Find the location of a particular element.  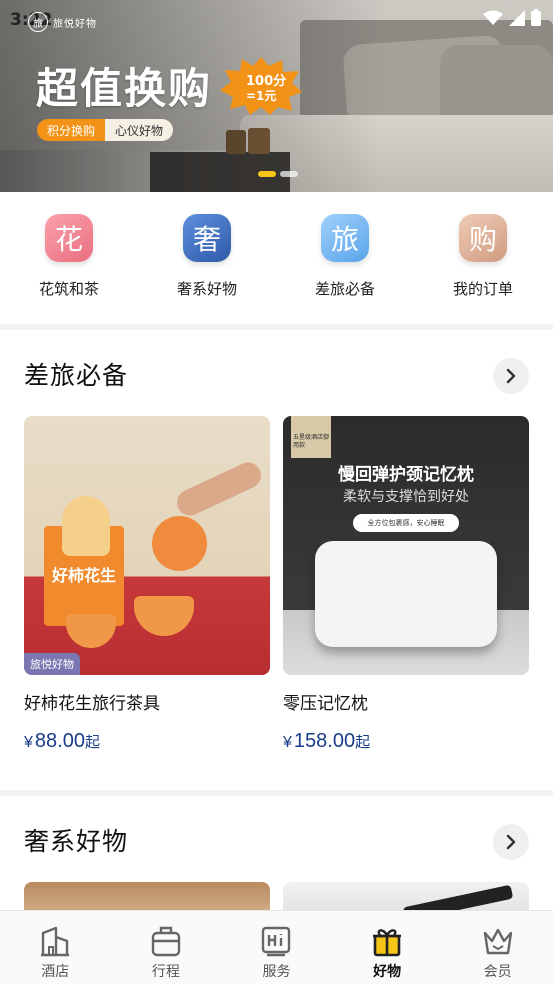

section-title: 差旅必备 is located at coordinates (76, 375).